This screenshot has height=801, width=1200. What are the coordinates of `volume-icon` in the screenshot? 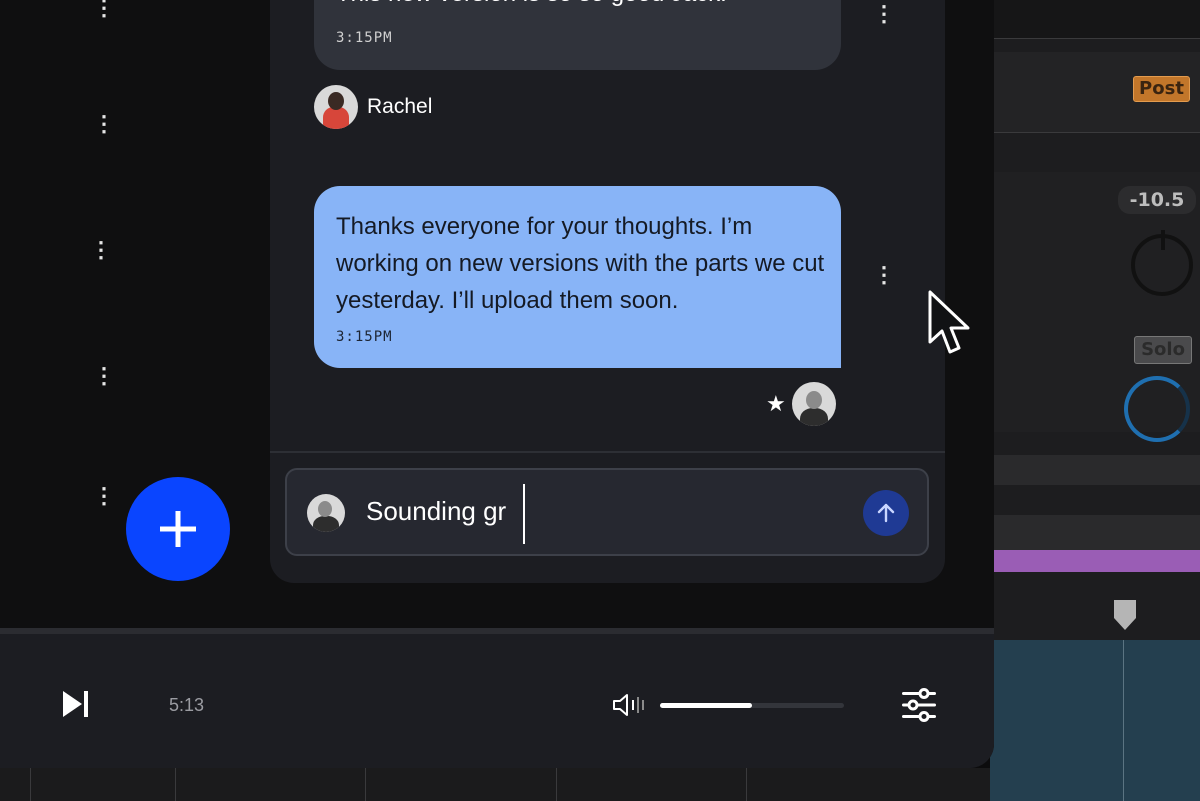 It's located at (629, 705).